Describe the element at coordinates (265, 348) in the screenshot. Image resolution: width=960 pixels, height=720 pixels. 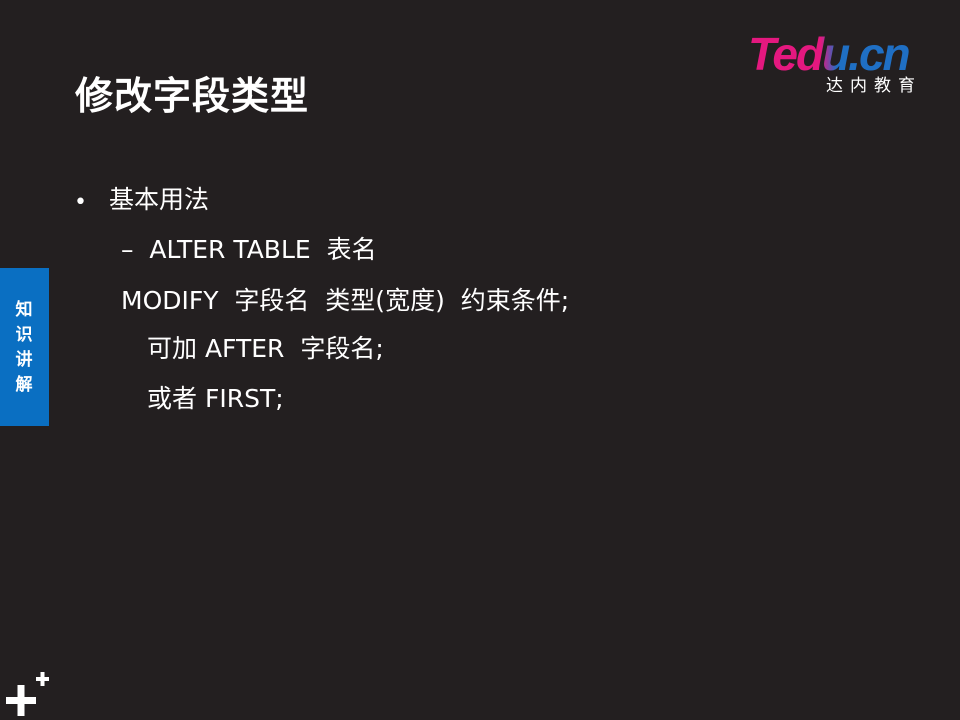
I see `syntax-line-after: 可加 AFTER 字段名;` at that location.